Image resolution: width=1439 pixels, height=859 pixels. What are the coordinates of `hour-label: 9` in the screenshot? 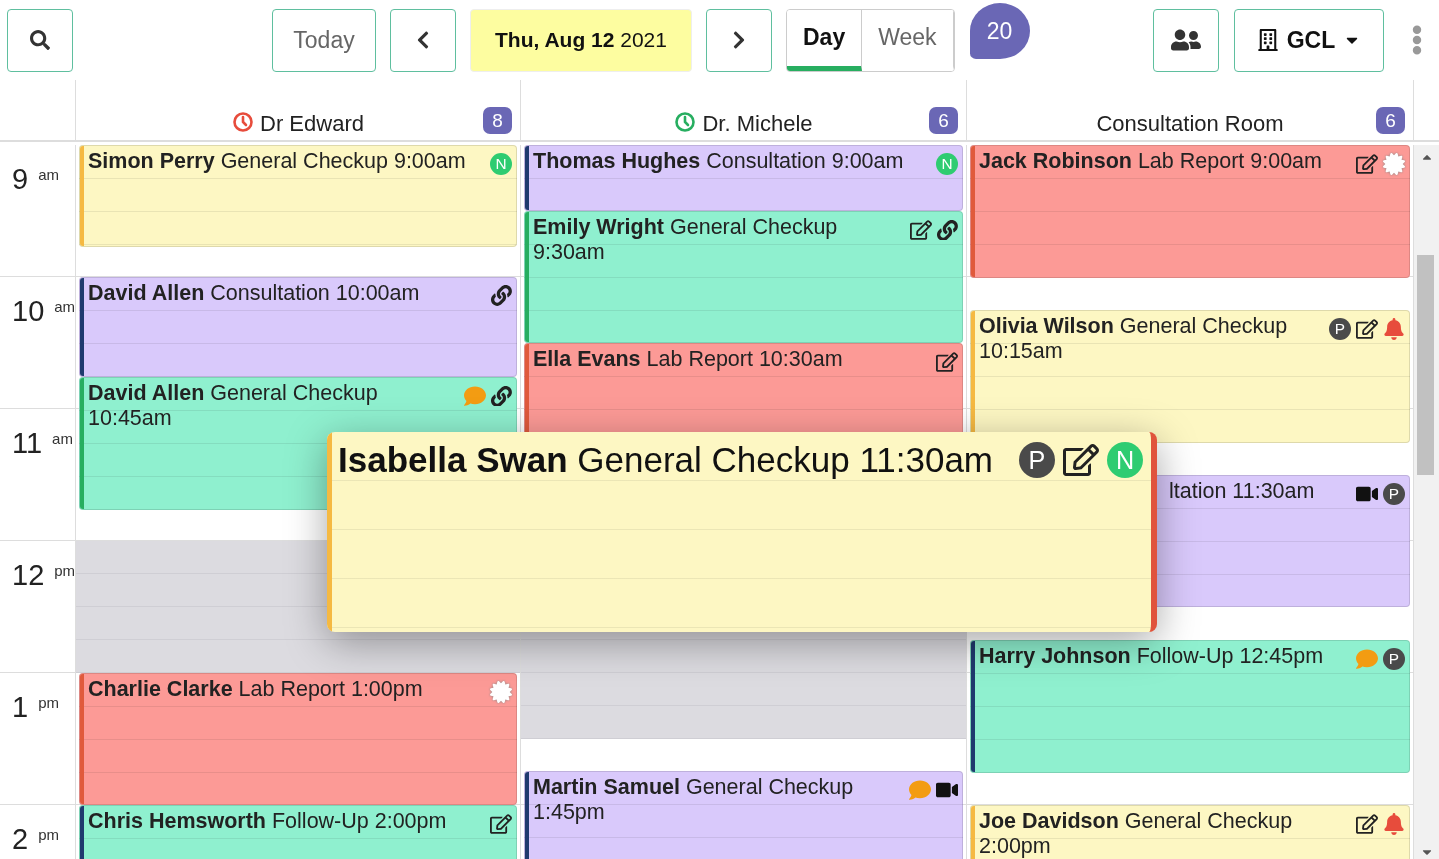 It's located at (20, 179).